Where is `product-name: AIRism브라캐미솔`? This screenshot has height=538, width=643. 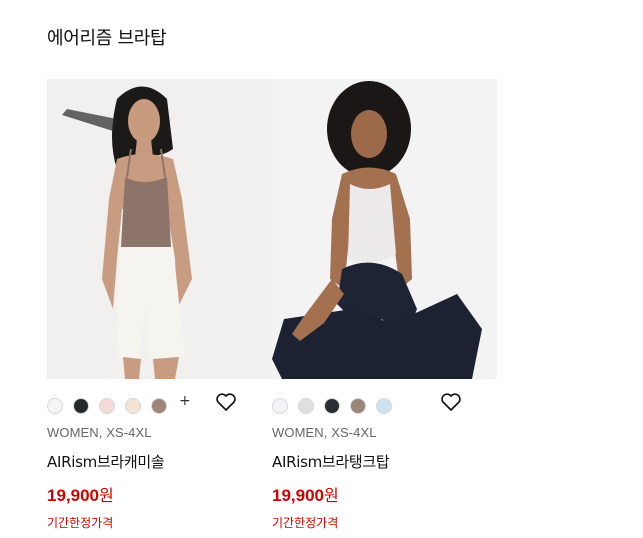
product-name: AIRism브라캐미솔 is located at coordinates (159, 461).